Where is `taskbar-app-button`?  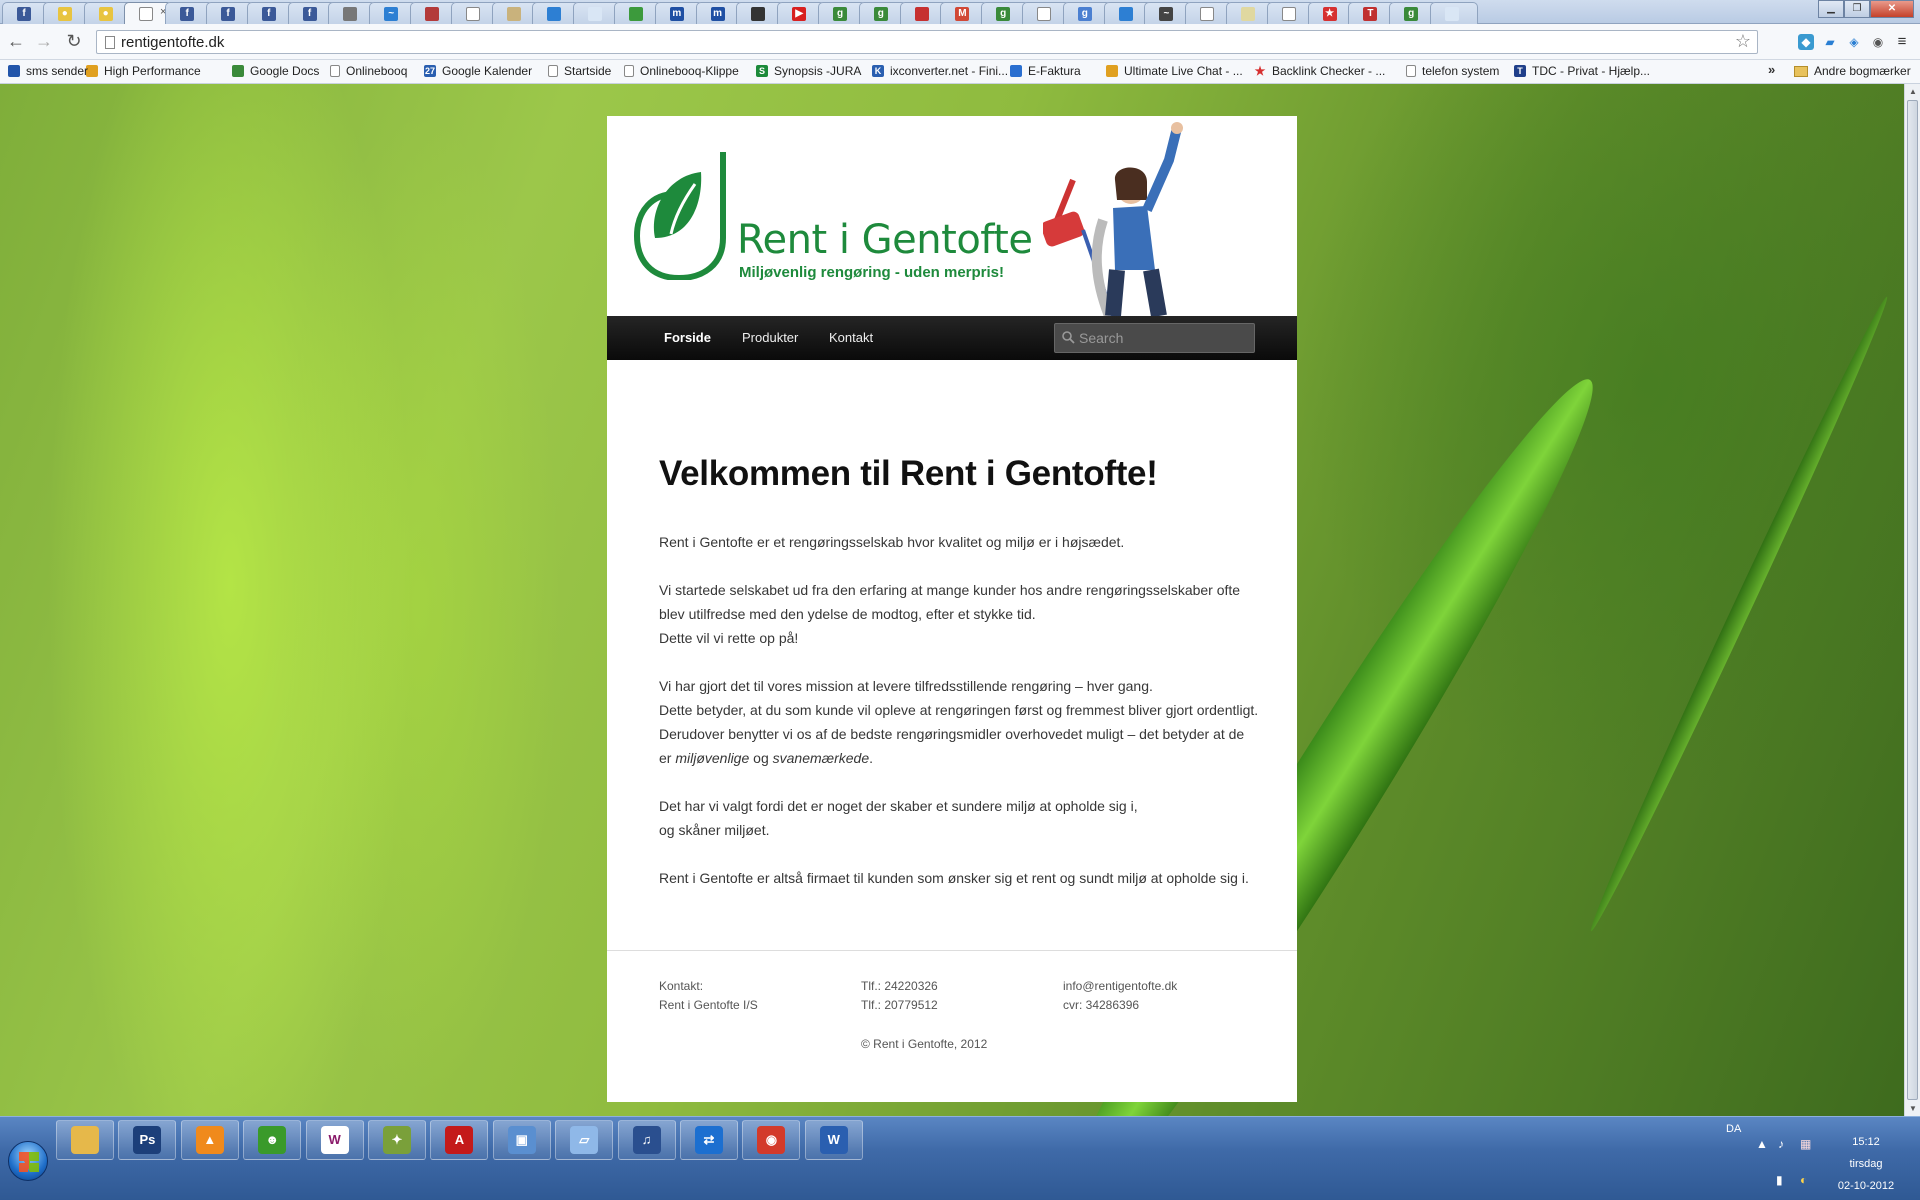 taskbar-app-button is located at coordinates (85, 1140).